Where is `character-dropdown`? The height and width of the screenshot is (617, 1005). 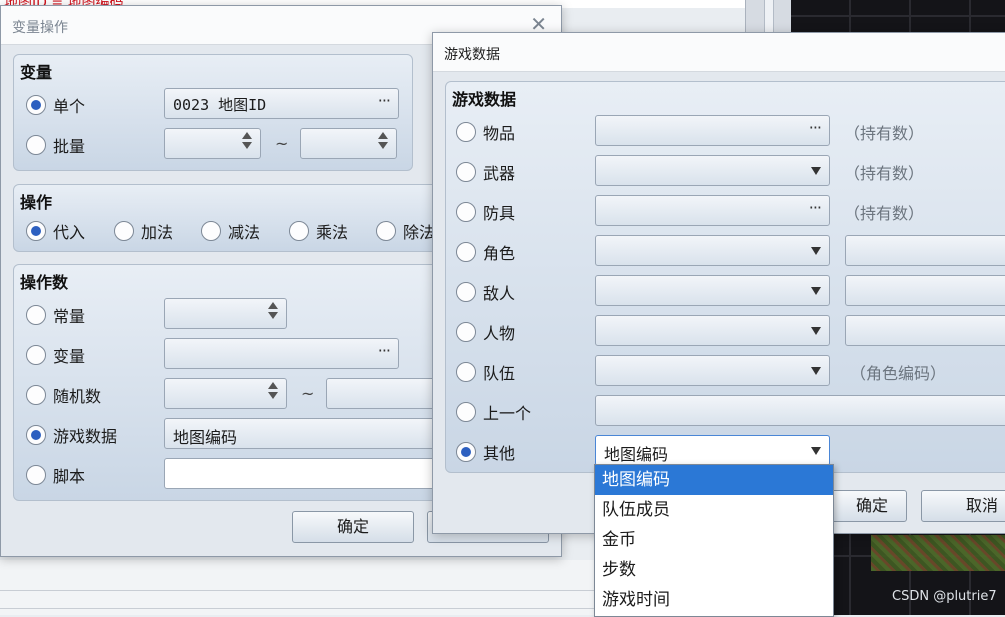
character-dropdown is located at coordinates (712, 330).